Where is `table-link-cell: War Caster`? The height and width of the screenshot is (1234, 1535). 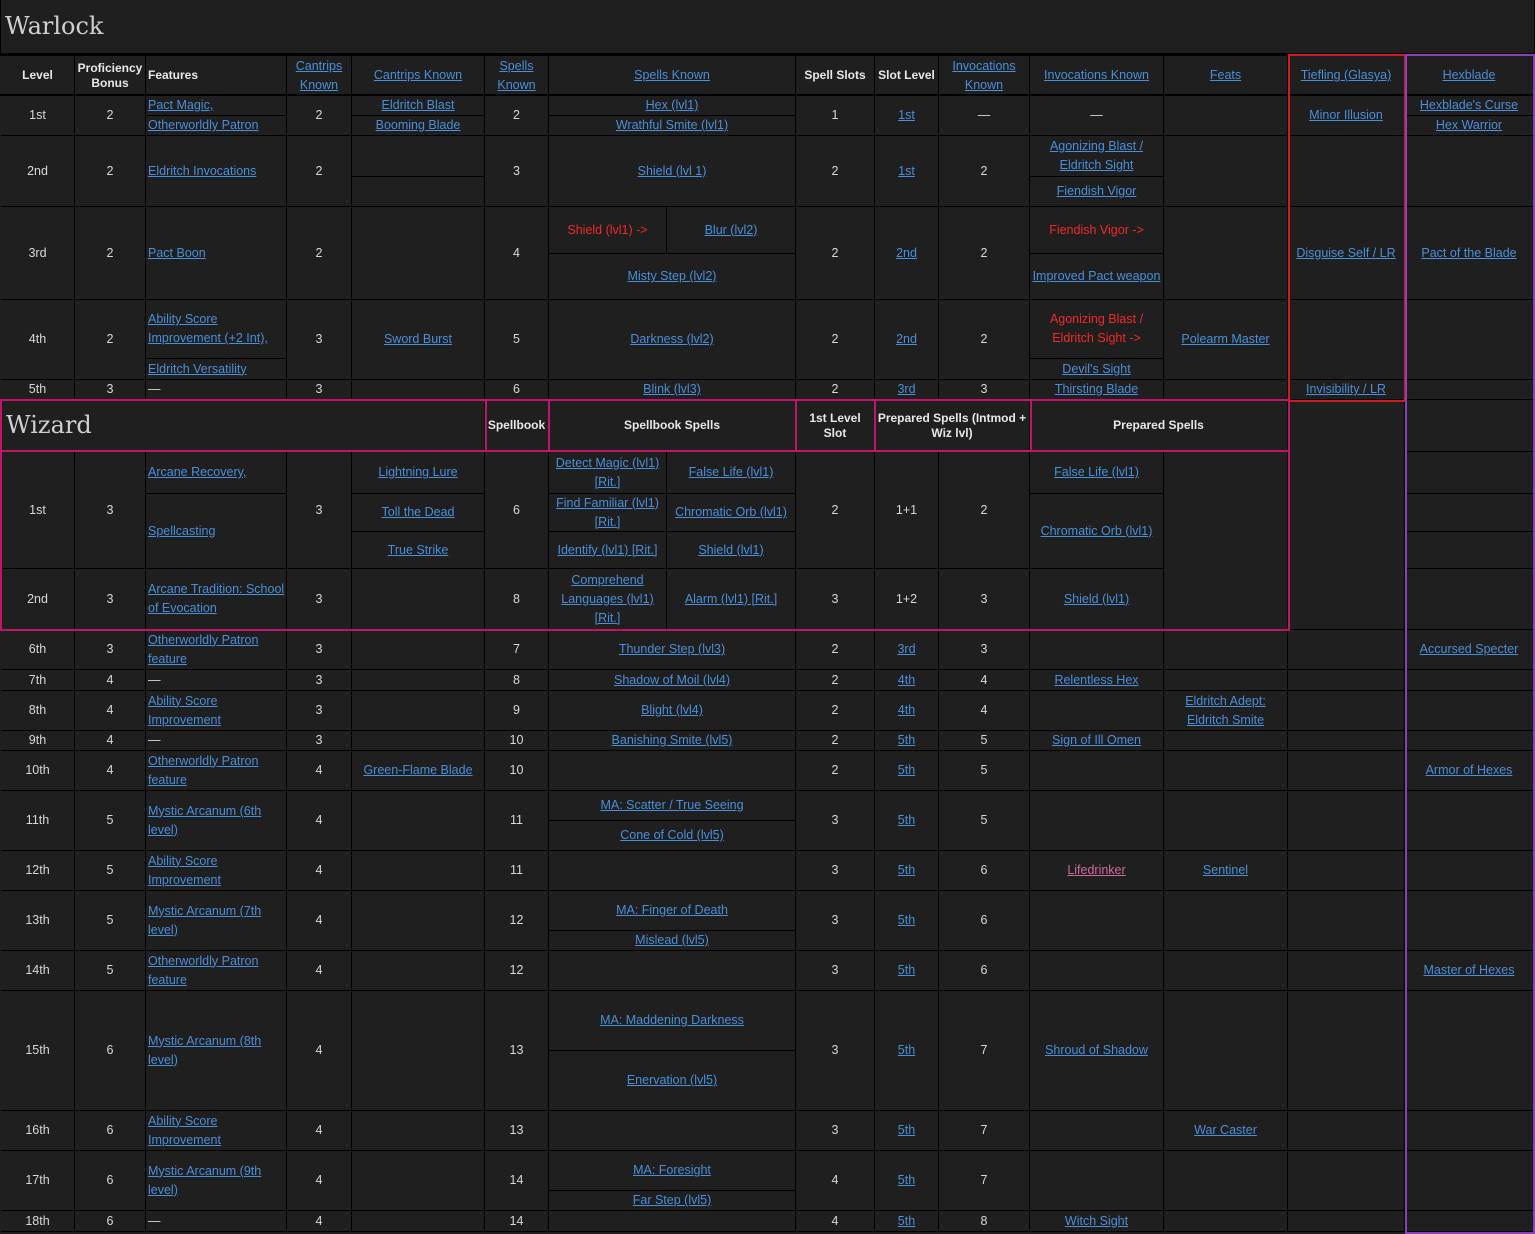
table-link-cell: War Caster is located at coordinates (1226, 1131).